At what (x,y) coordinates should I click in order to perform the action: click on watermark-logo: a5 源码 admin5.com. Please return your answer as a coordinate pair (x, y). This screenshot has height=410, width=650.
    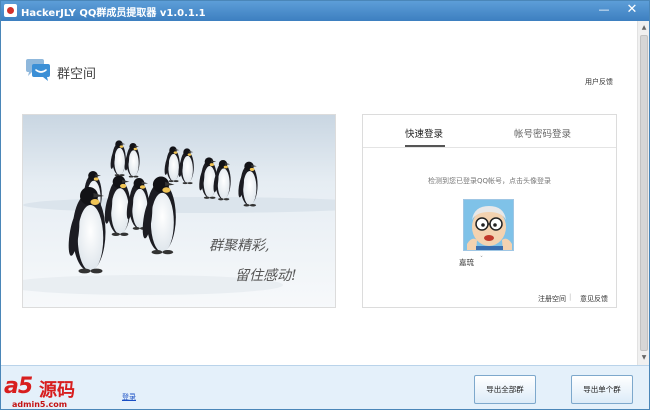
    Looking at the image, I should click on (55, 388).